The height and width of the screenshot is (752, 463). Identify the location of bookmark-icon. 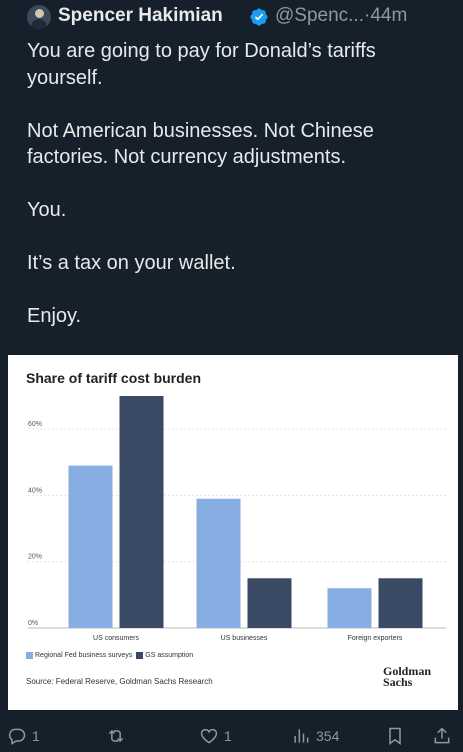
(395, 736).